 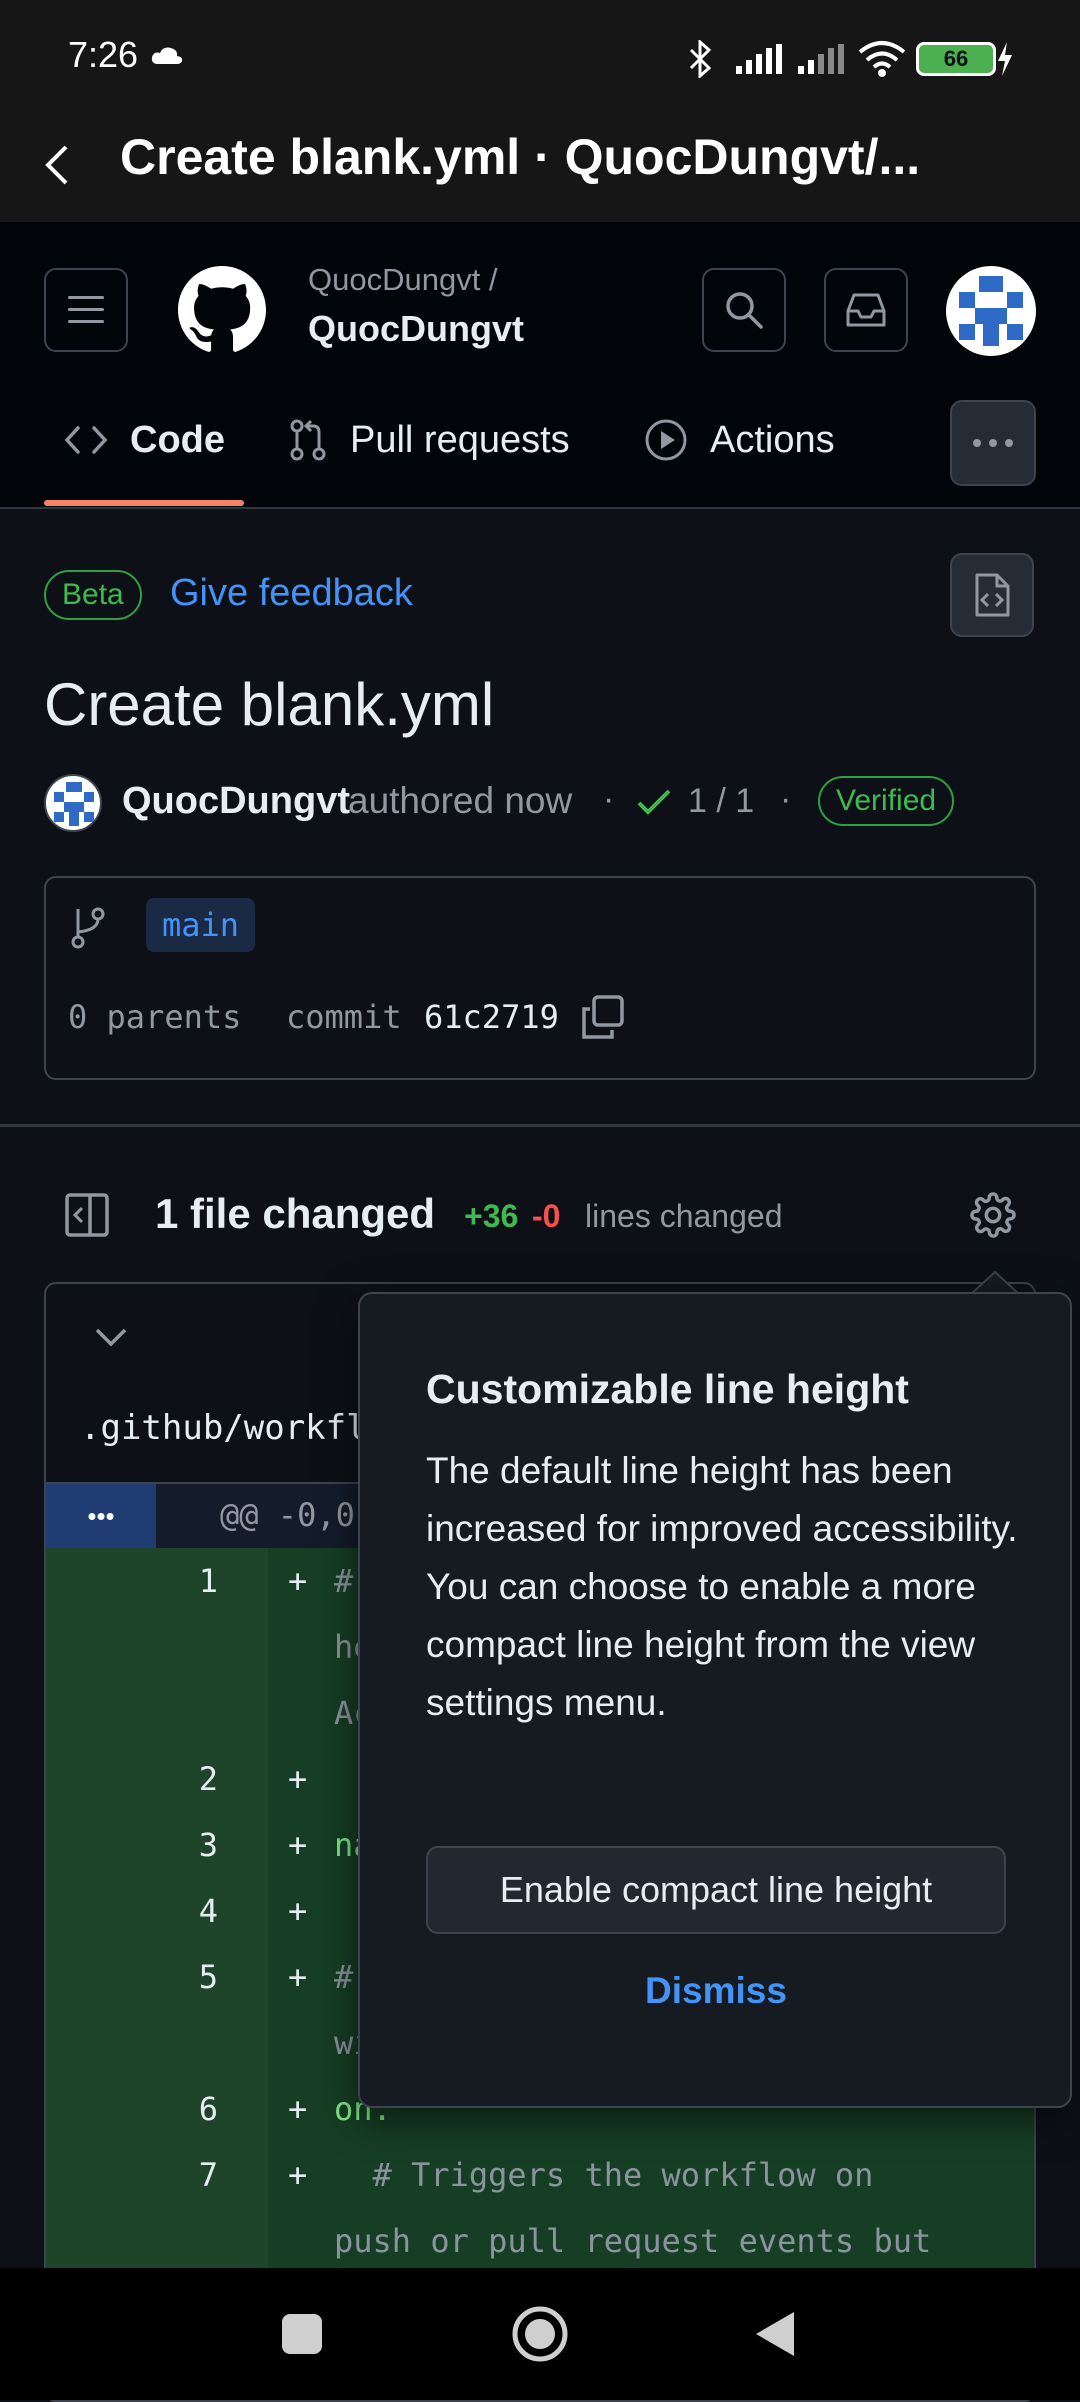 What do you see at coordinates (775, 2334) in the screenshot?
I see `back-triangle-icon` at bounding box center [775, 2334].